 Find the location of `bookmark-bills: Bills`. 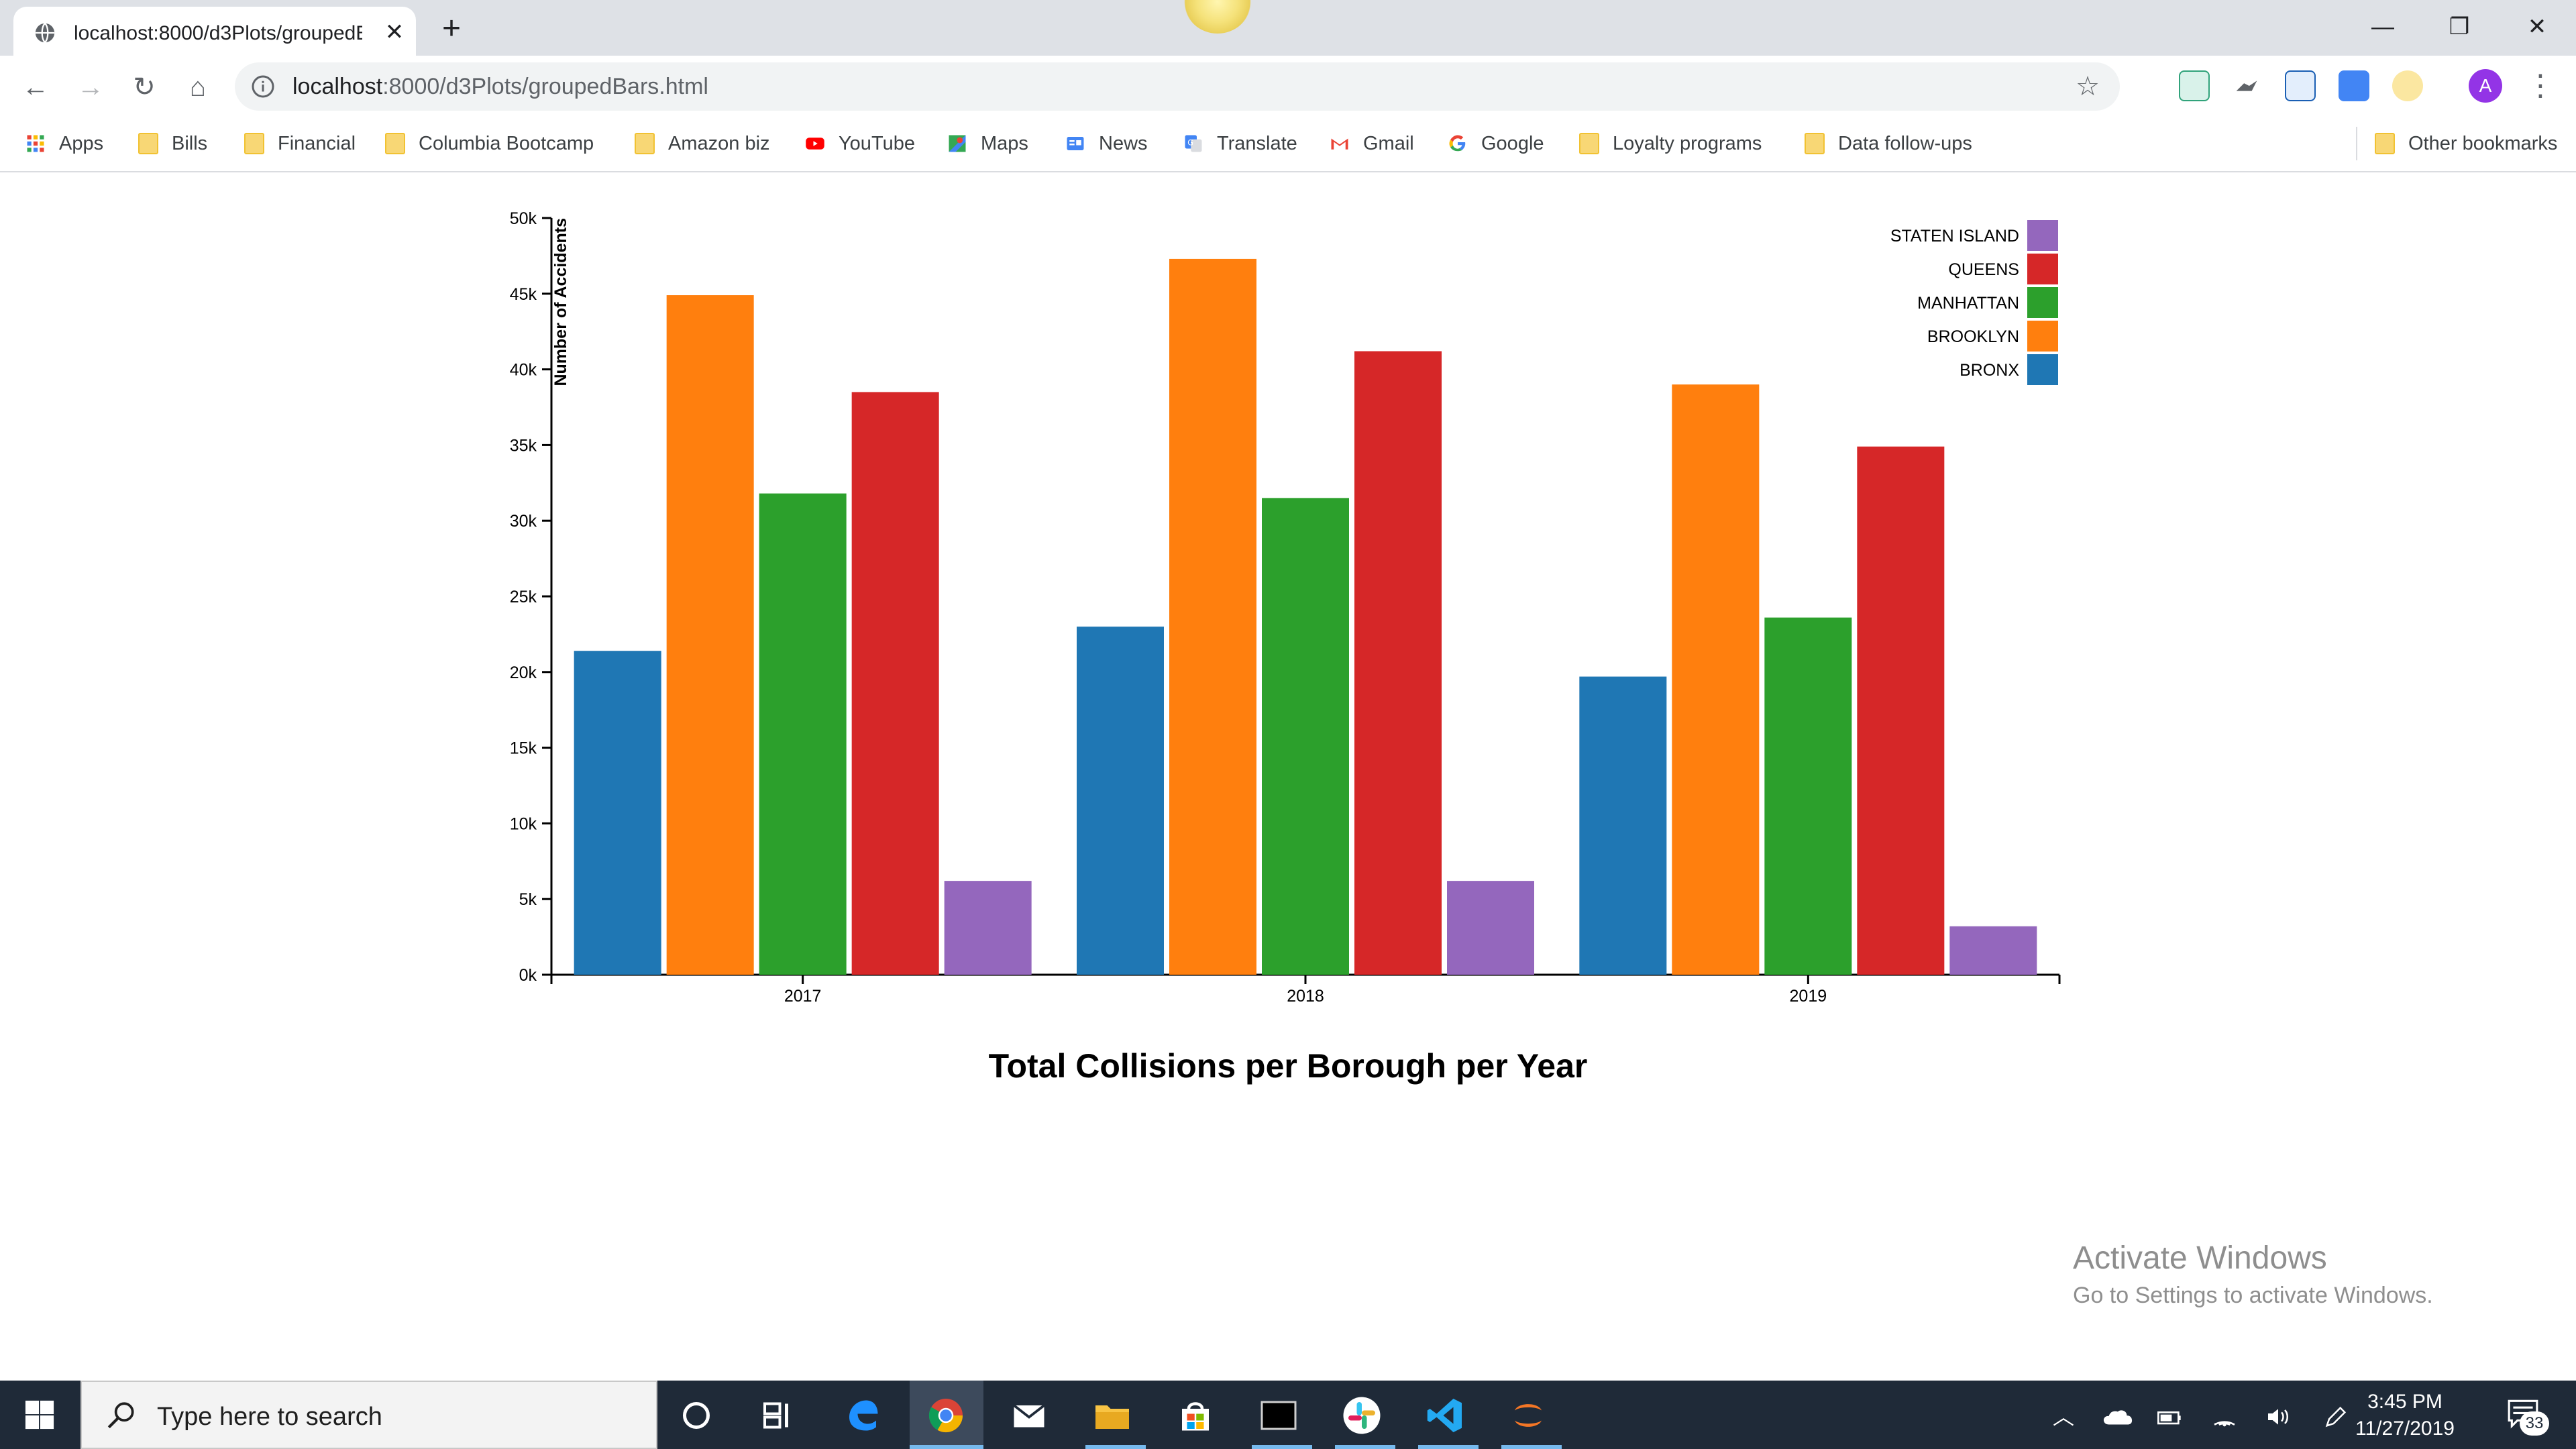

bookmark-bills: Bills is located at coordinates (172, 143).